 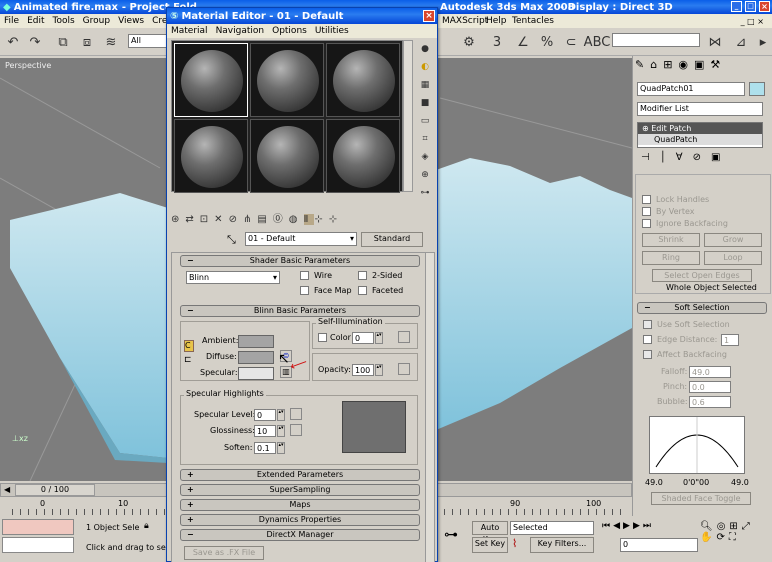 What do you see at coordinates (425, 193) in the screenshot?
I see `material-map-navigator-icon: ⊶` at bounding box center [425, 193].